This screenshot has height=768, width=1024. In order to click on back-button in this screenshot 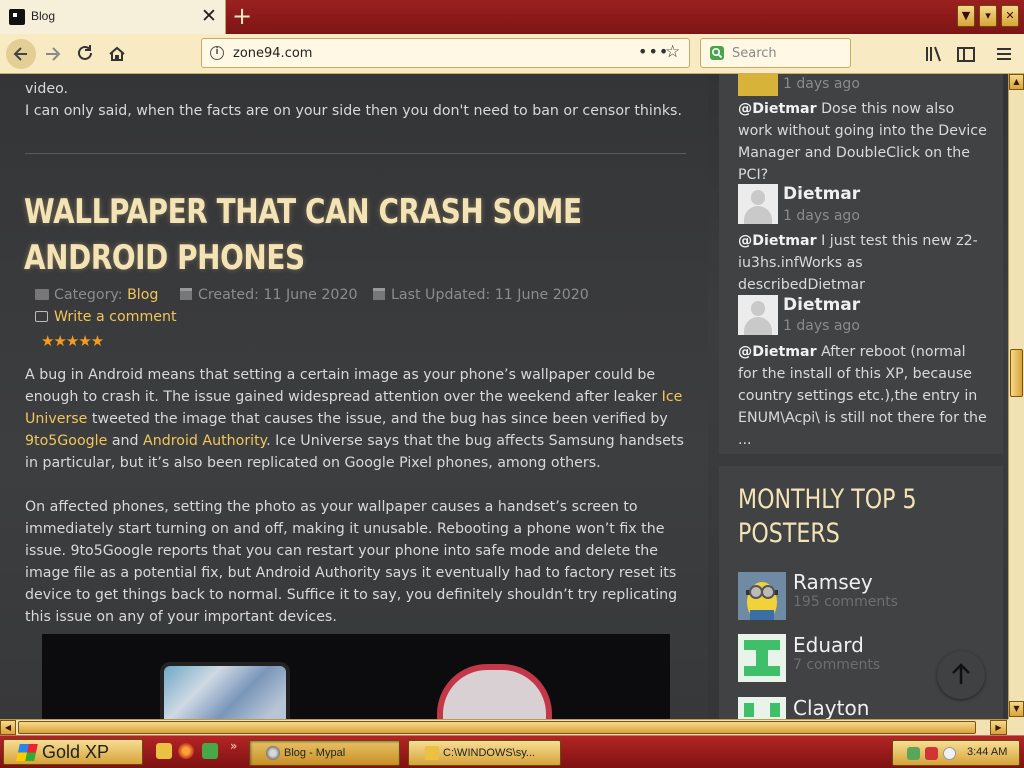, I will do `click(21, 54)`.